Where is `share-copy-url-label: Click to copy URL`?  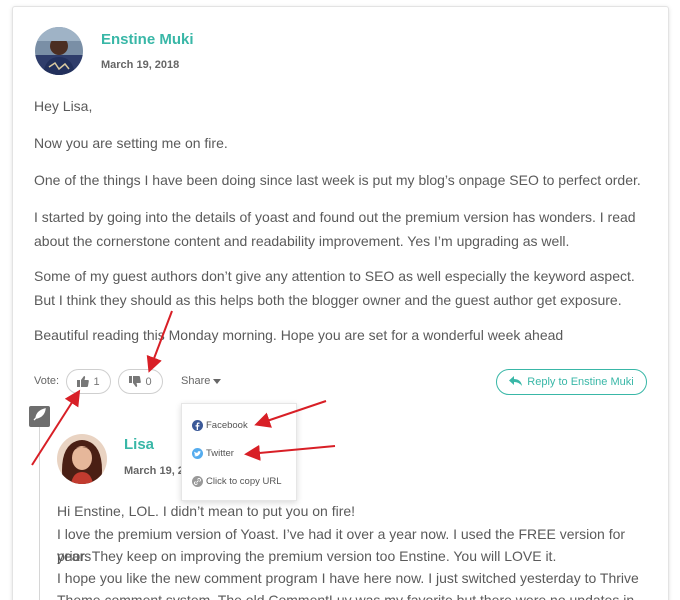 share-copy-url-label: Click to copy URL is located at coordinates (244, 481).